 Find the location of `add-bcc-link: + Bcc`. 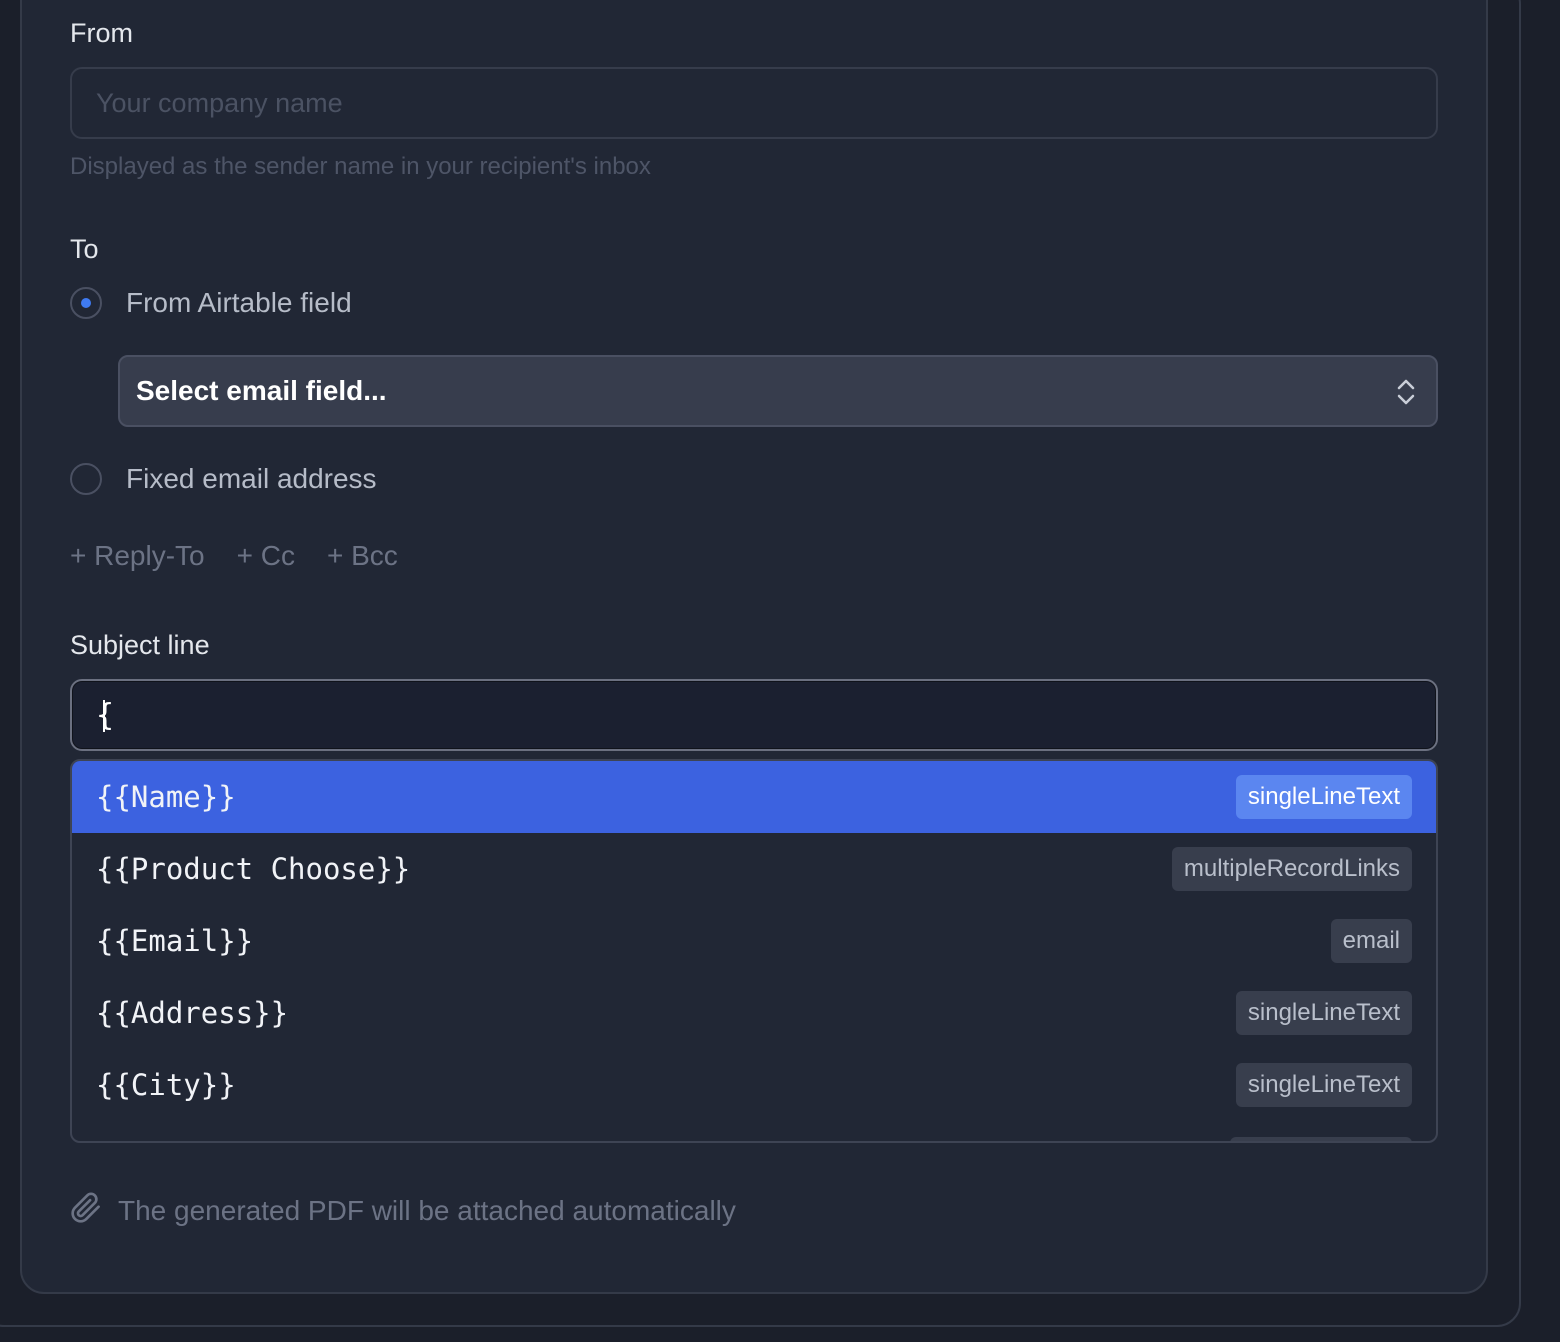

add-bcc-link: + Bcc is located at coordinates (362, 556).